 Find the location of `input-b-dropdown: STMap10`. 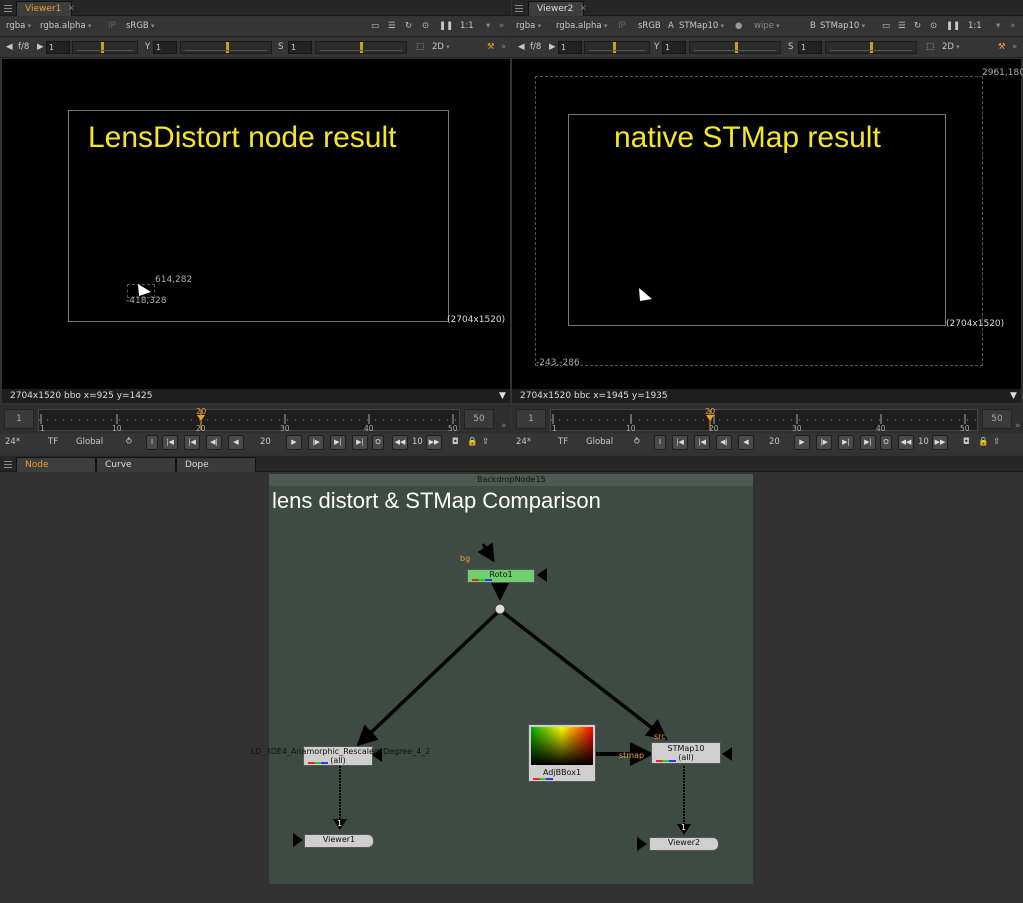

input-b-dropdown: STMap10 is located at coordinates (842, 26).